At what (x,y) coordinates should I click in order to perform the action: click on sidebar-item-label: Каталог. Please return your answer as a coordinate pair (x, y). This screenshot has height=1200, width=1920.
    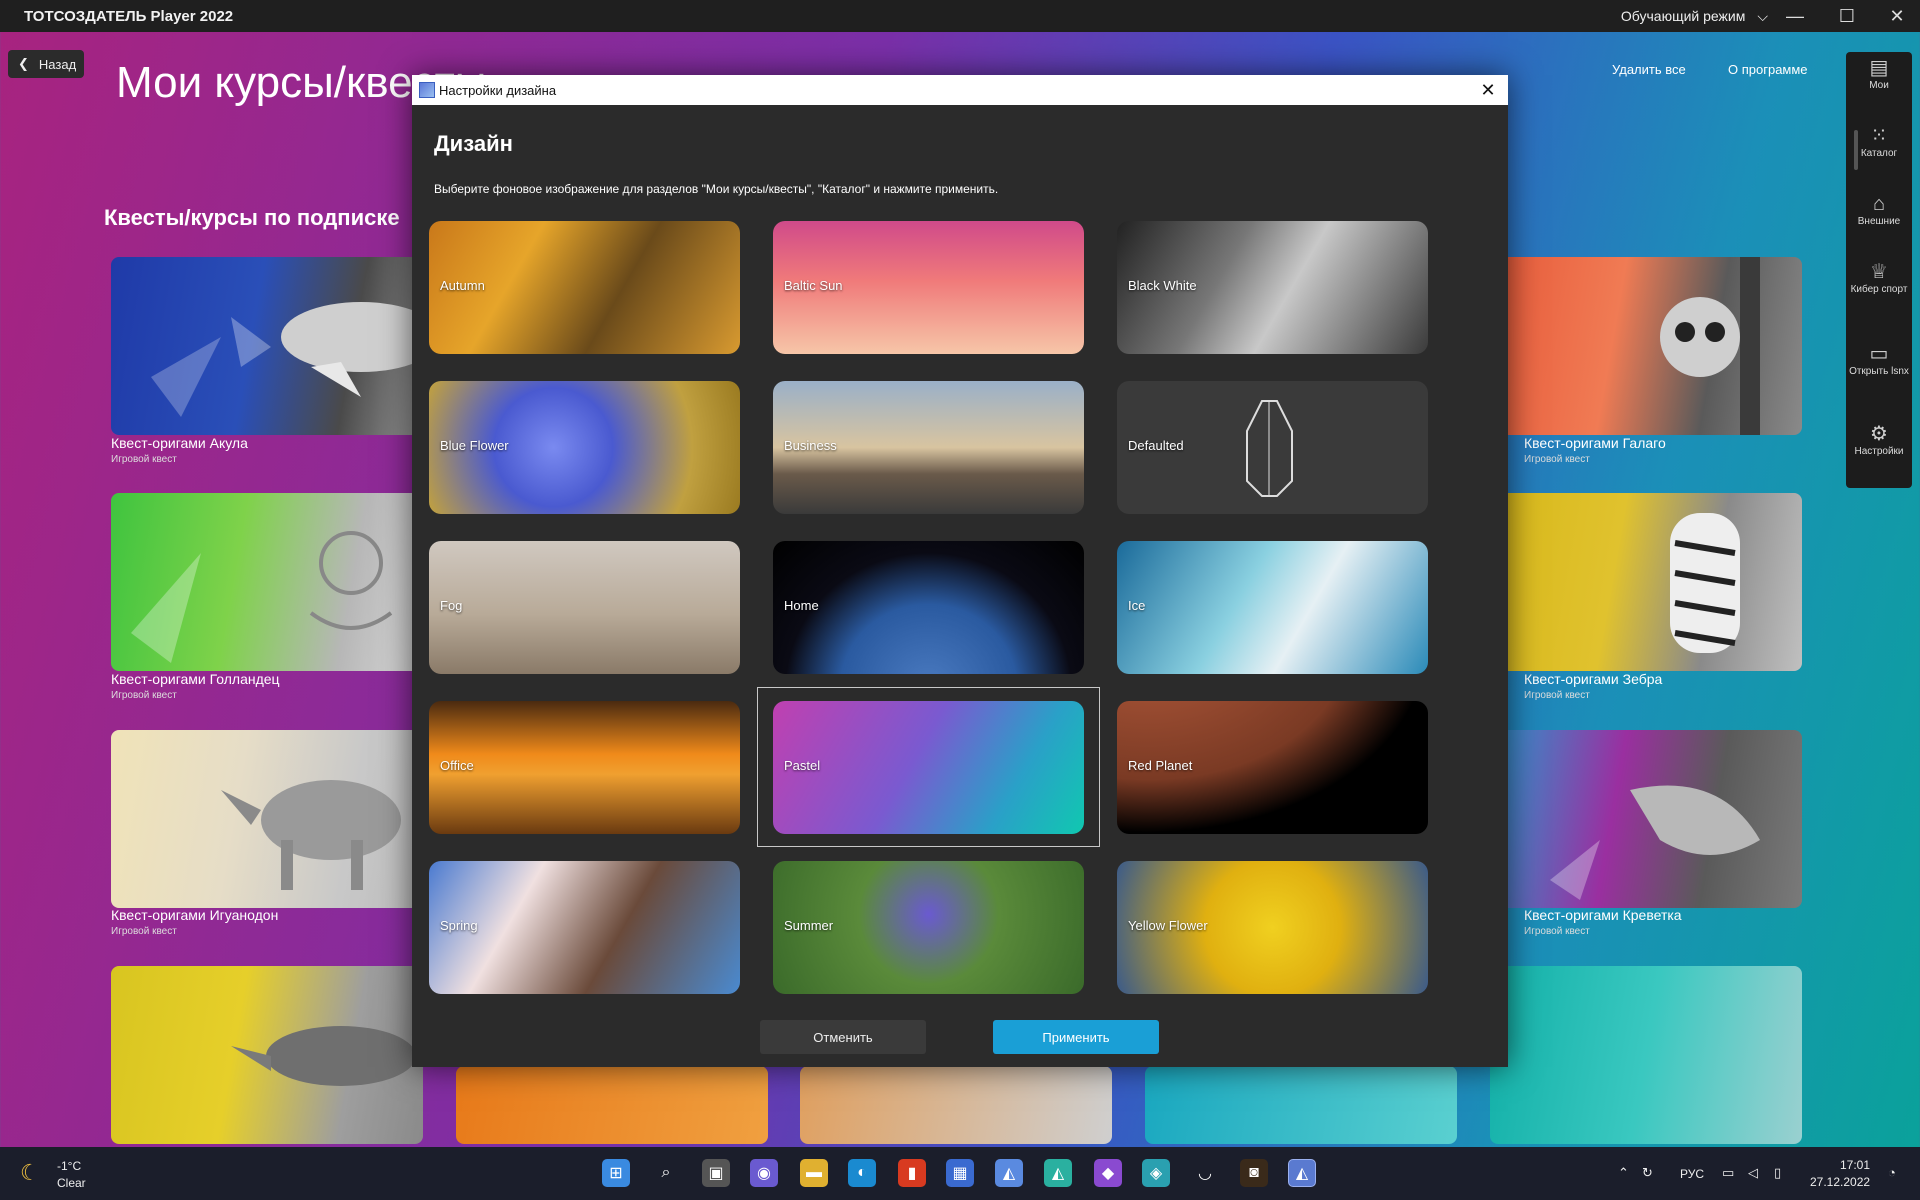
    Looking at the image, I should click on (1879, 153).